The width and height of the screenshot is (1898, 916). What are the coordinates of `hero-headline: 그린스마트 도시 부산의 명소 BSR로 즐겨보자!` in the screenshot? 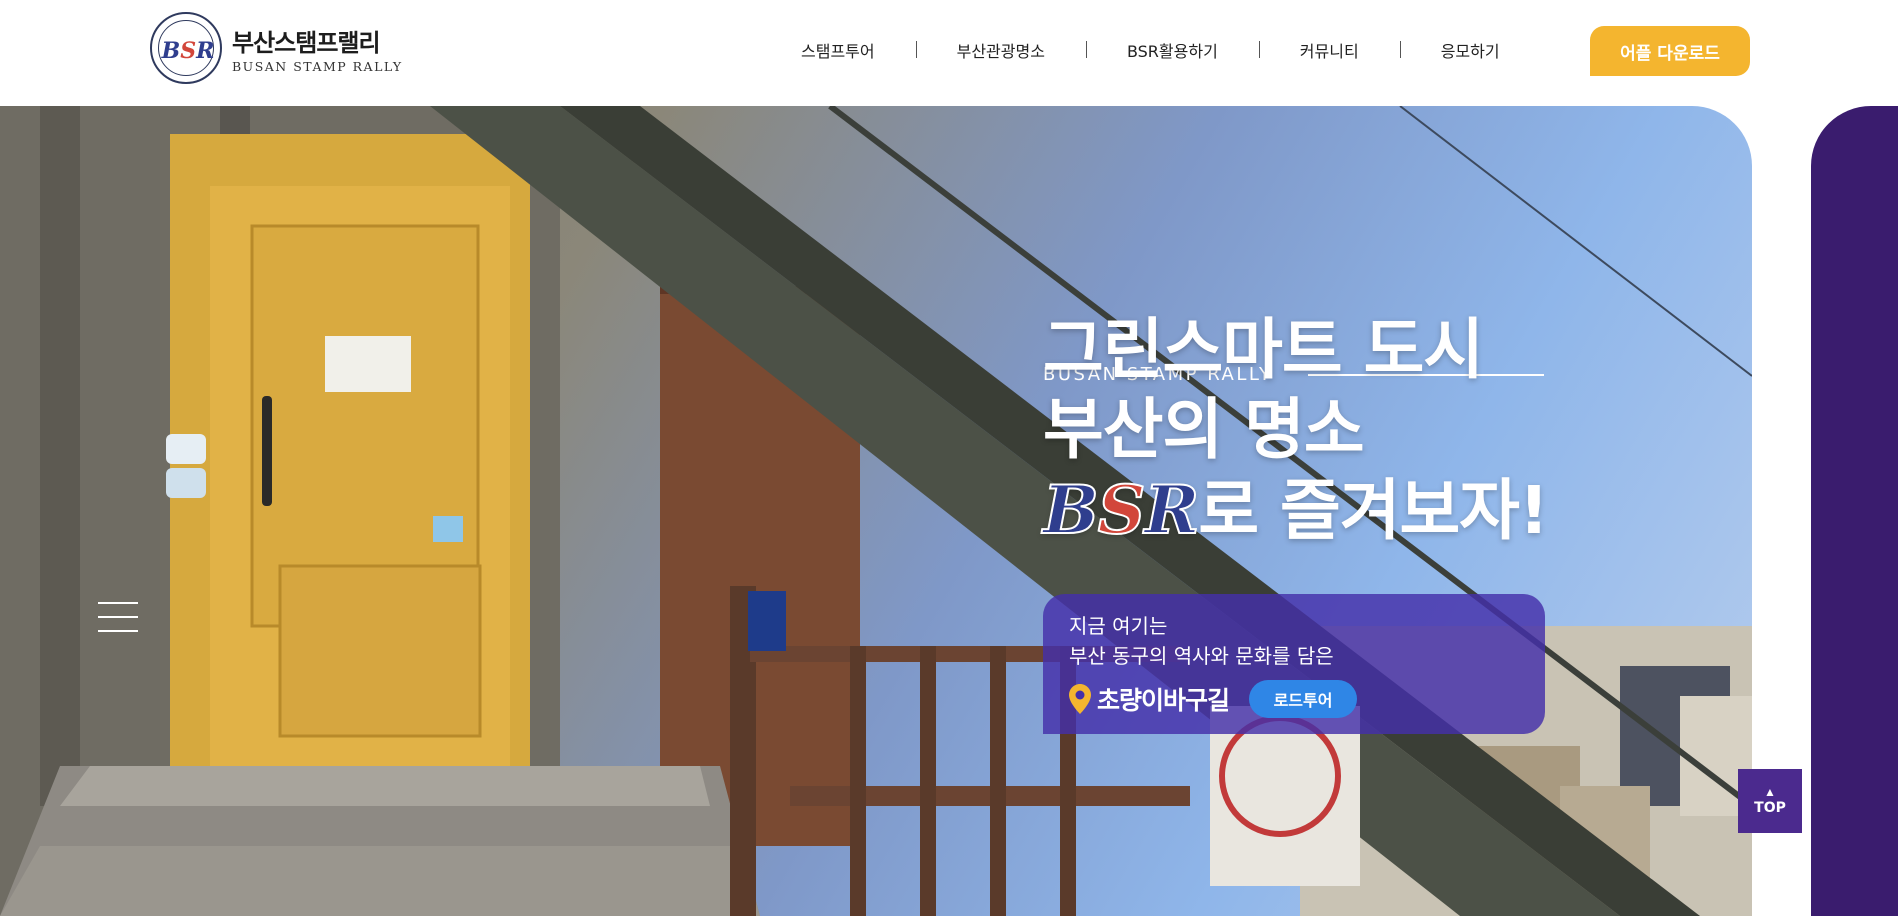 It's located at (1295, 430).